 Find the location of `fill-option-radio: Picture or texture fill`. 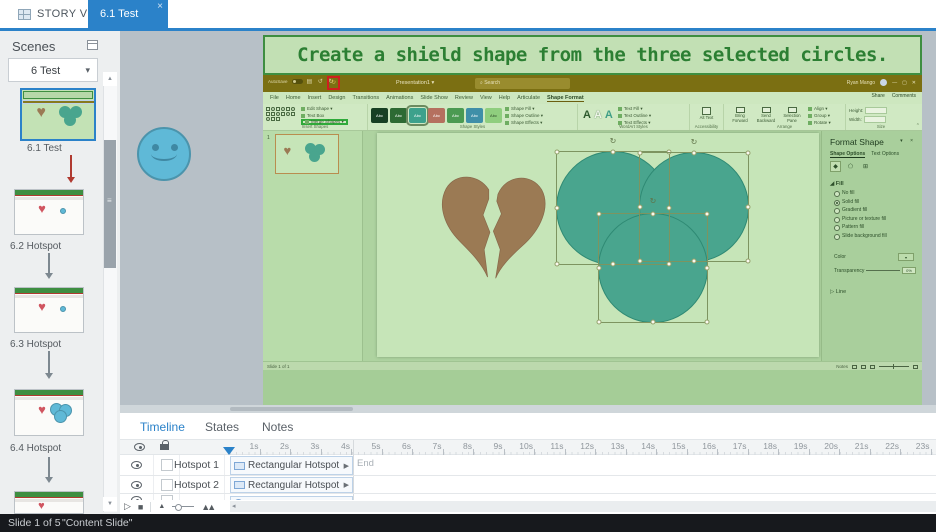

fill-option-radio: Picture or texture fill is located at coordinates (860, 219).